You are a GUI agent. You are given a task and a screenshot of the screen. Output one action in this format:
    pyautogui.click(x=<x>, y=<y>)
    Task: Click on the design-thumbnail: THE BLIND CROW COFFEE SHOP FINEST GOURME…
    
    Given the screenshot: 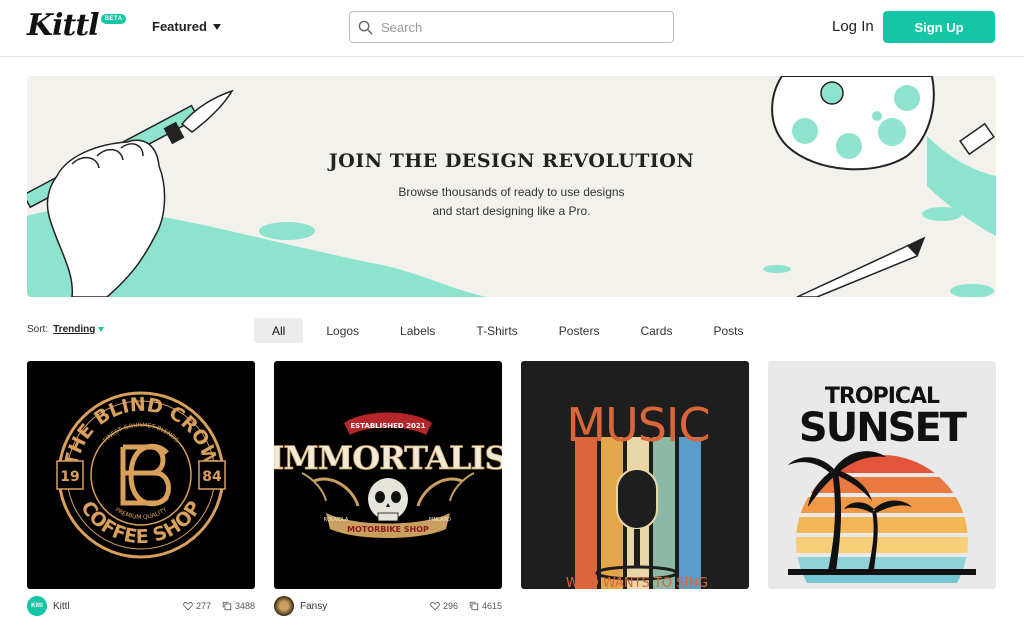 What is the action you would take?
    pyautogui.click(x=141, y=475)
    